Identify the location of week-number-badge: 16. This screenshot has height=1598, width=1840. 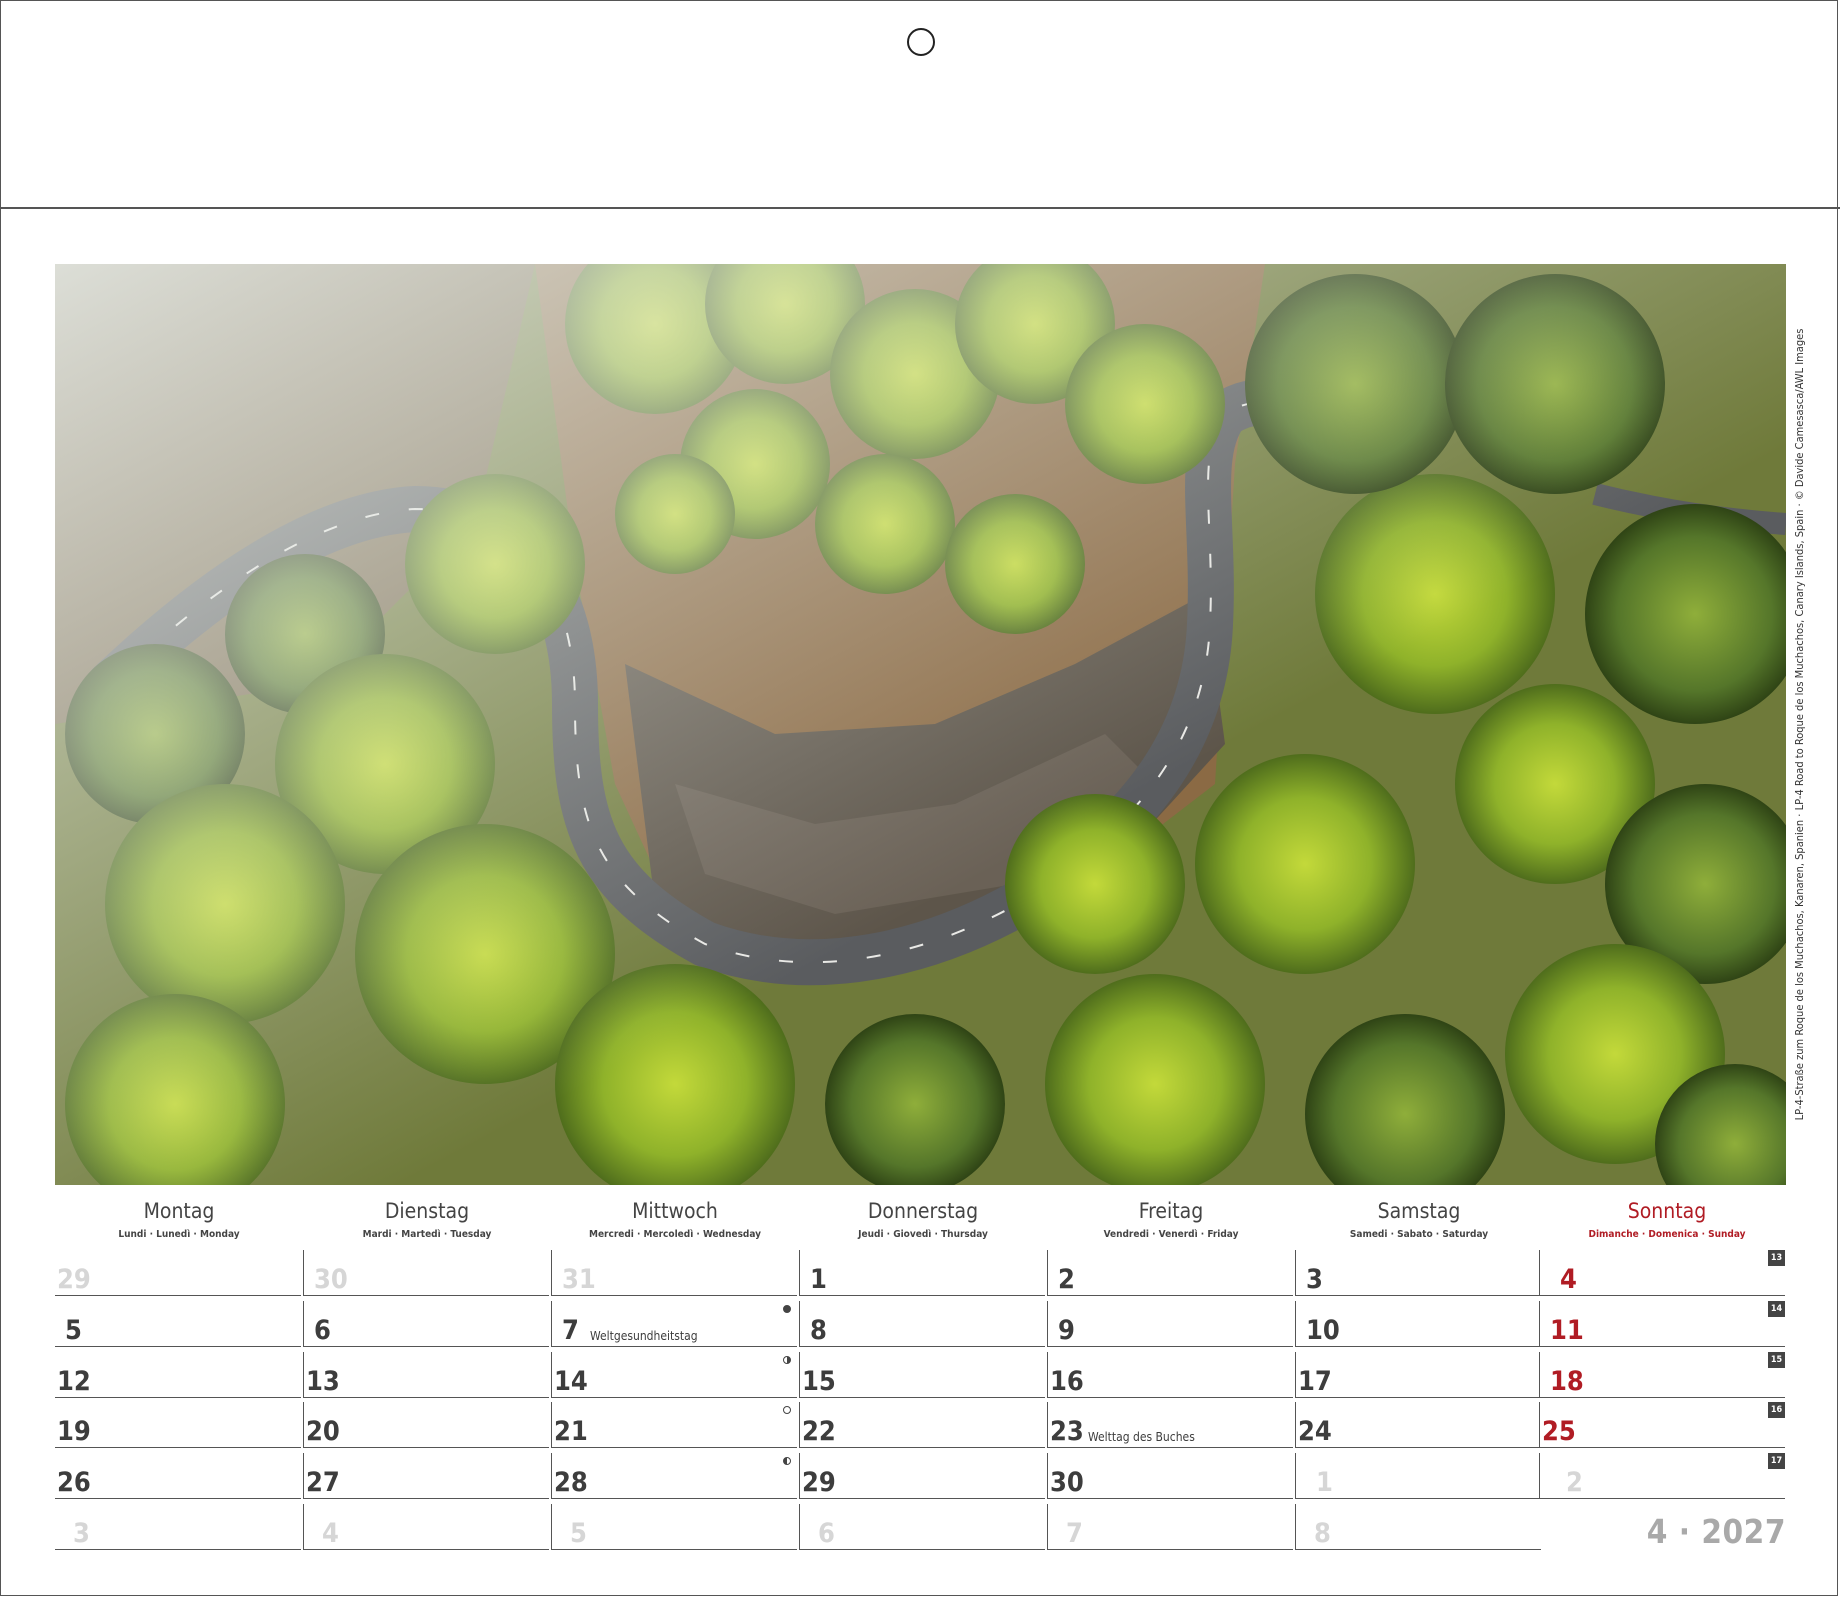
(1776, 1410).